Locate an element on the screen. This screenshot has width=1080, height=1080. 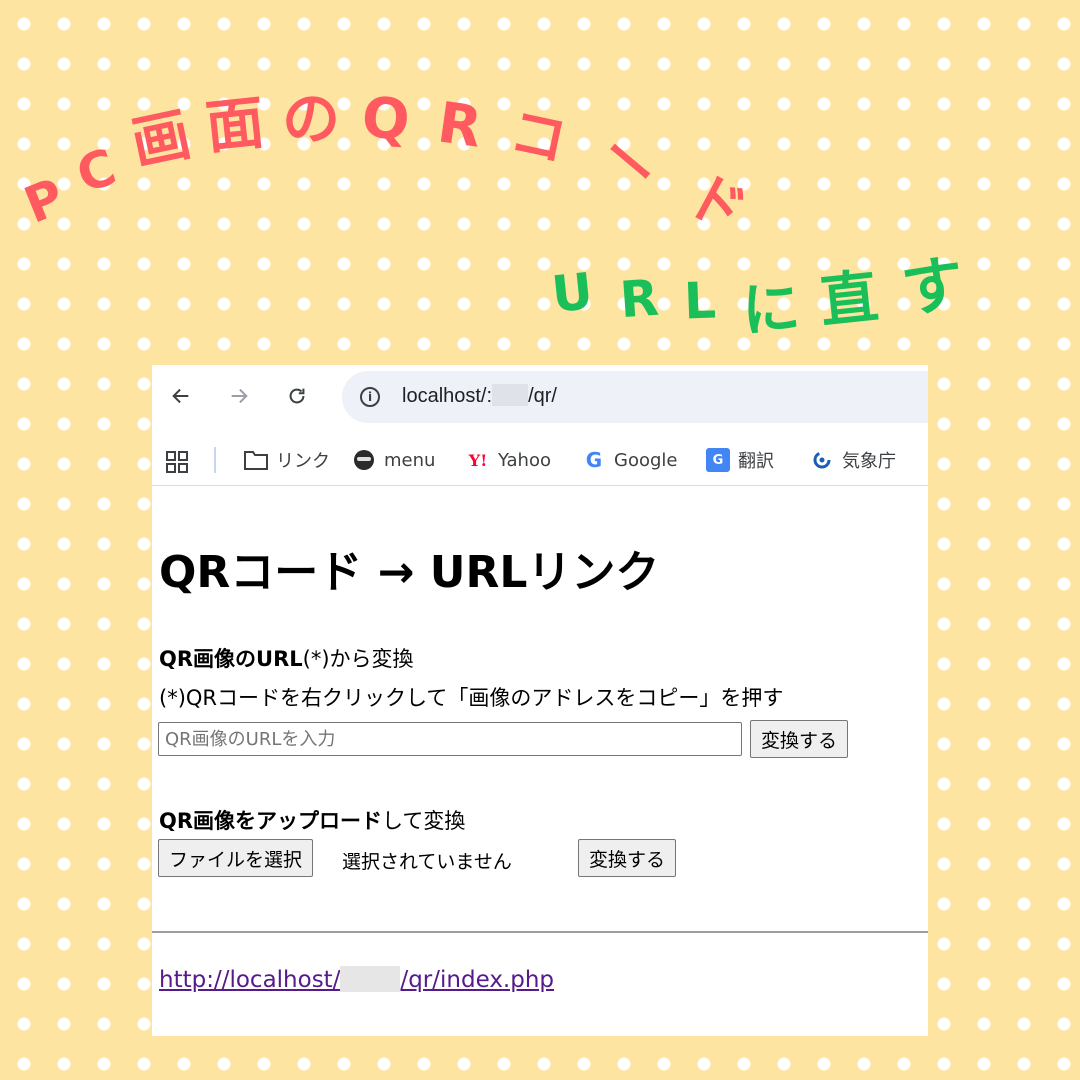
section-upload-title: QR画像をアップロードして変換 is located at coordinates (312, 820).